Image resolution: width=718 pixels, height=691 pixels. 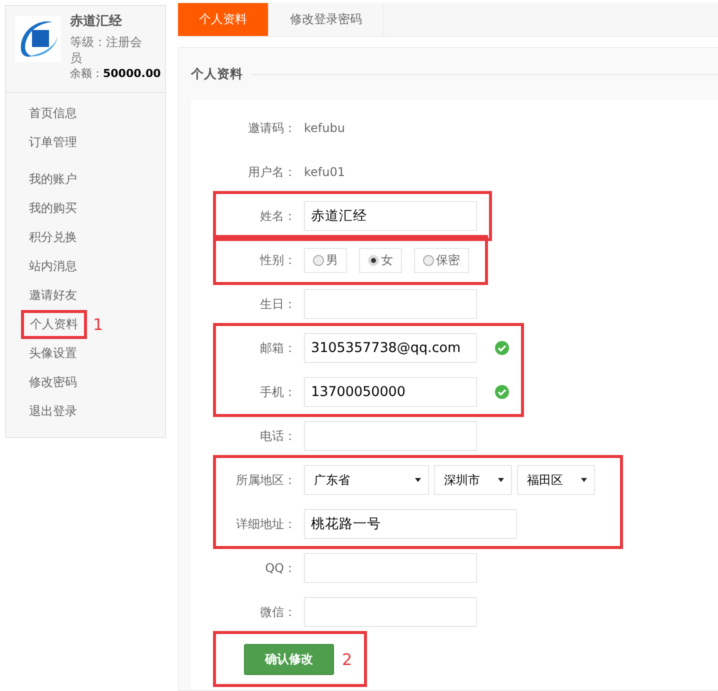 I want to click on radio-option: 保密, so click(x=441, y=260).